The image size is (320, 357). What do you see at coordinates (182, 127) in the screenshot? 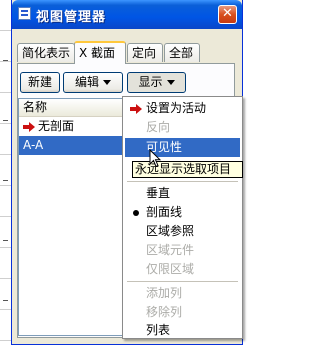
I see `menu-item-flip: 反向` at bounding box center [182, 127].